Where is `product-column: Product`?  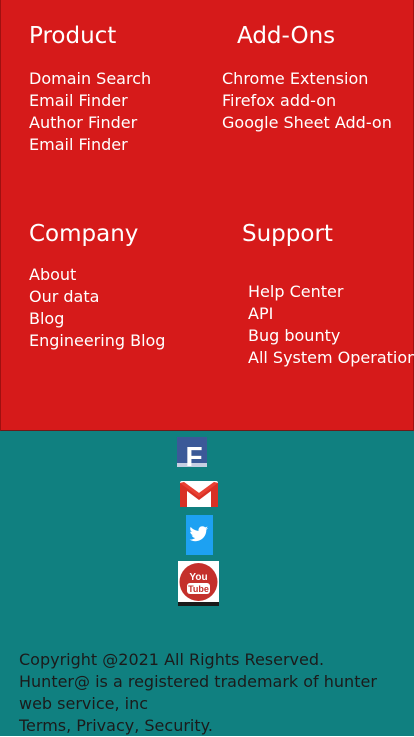 product-column: Product is located at coordinates (72, 36).